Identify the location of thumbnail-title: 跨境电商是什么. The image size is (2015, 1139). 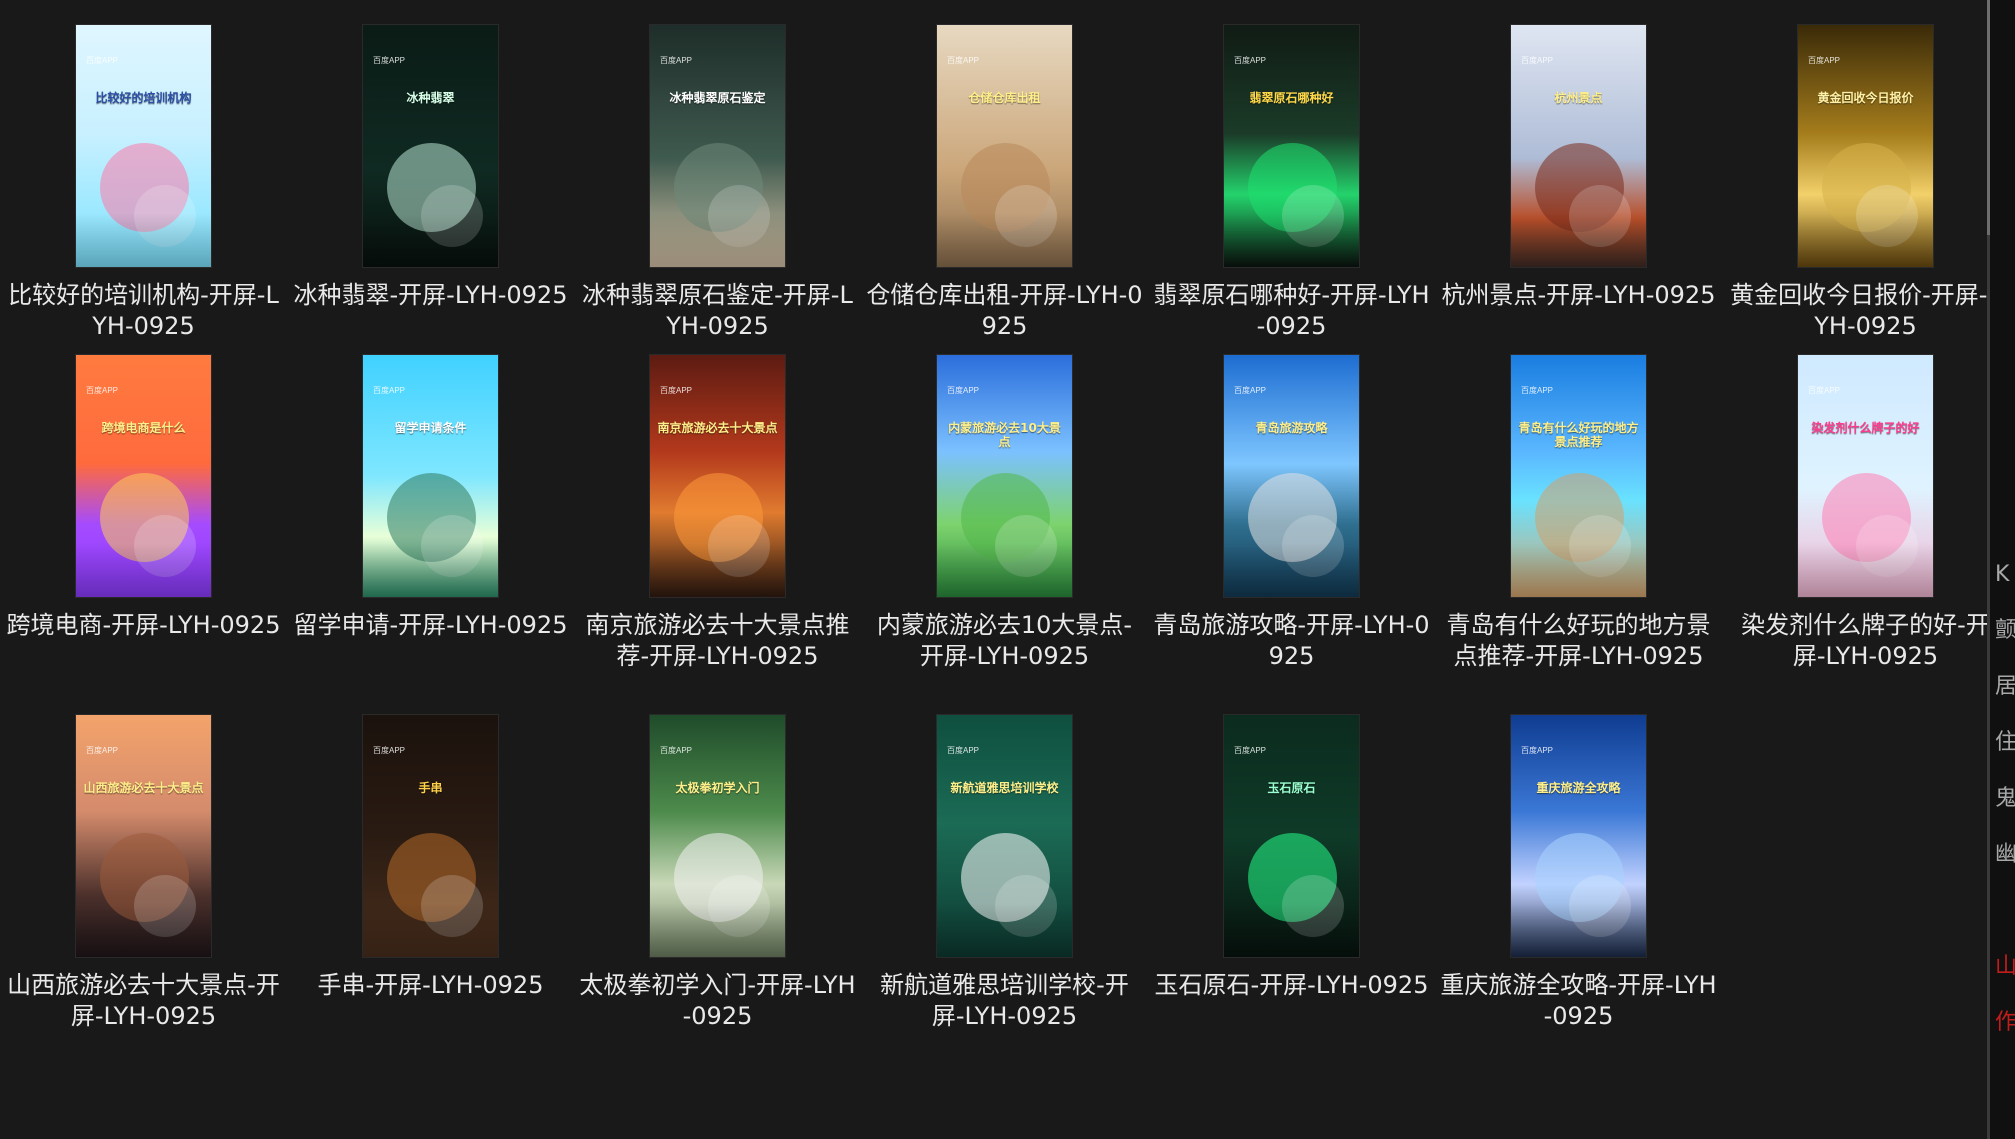
(143, 428).